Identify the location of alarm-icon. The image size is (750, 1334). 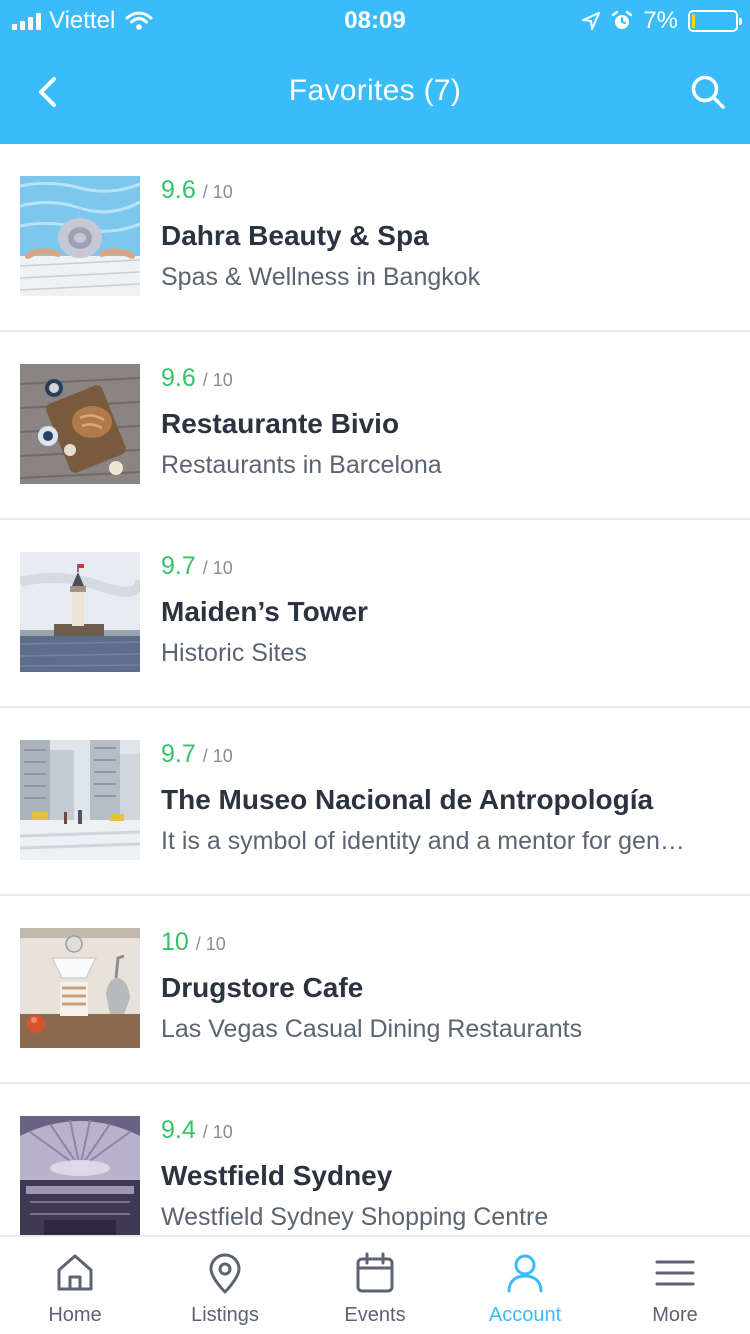
(622, 19).